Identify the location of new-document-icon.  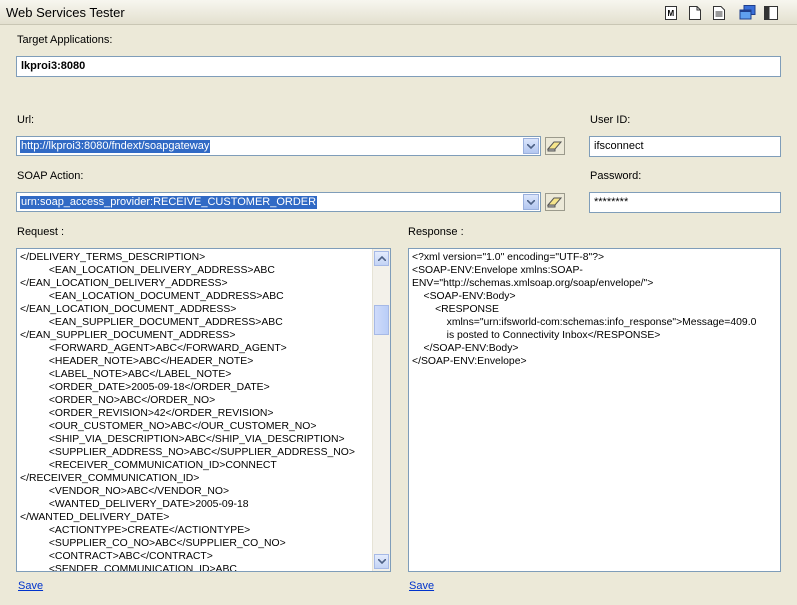
(695, 12).